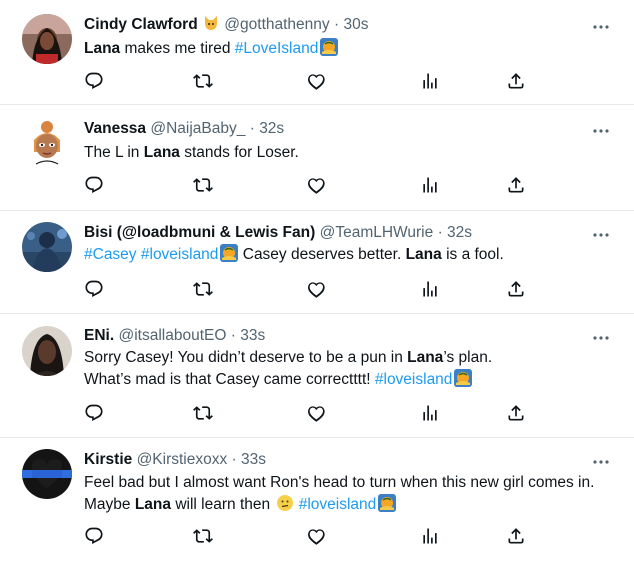 The image size is (634, 564). I want to click on author-name: Vanessa, so click(115, 128).